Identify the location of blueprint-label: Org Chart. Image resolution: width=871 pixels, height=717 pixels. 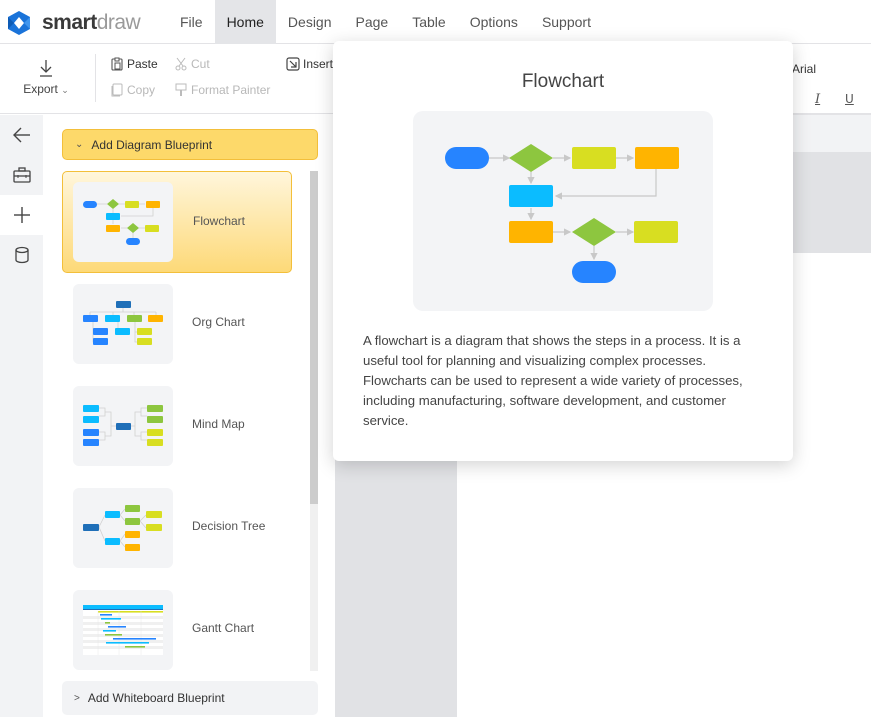
(218, 322).